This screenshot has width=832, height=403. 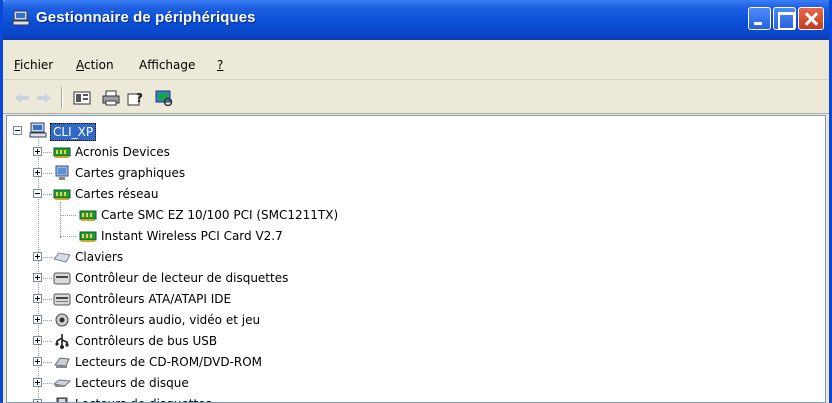 What do you see at coordinates (416, 20) in the screenshot?
I see `title-bar: Gestionnaire de périphériques` at bounding box center [416, 20].